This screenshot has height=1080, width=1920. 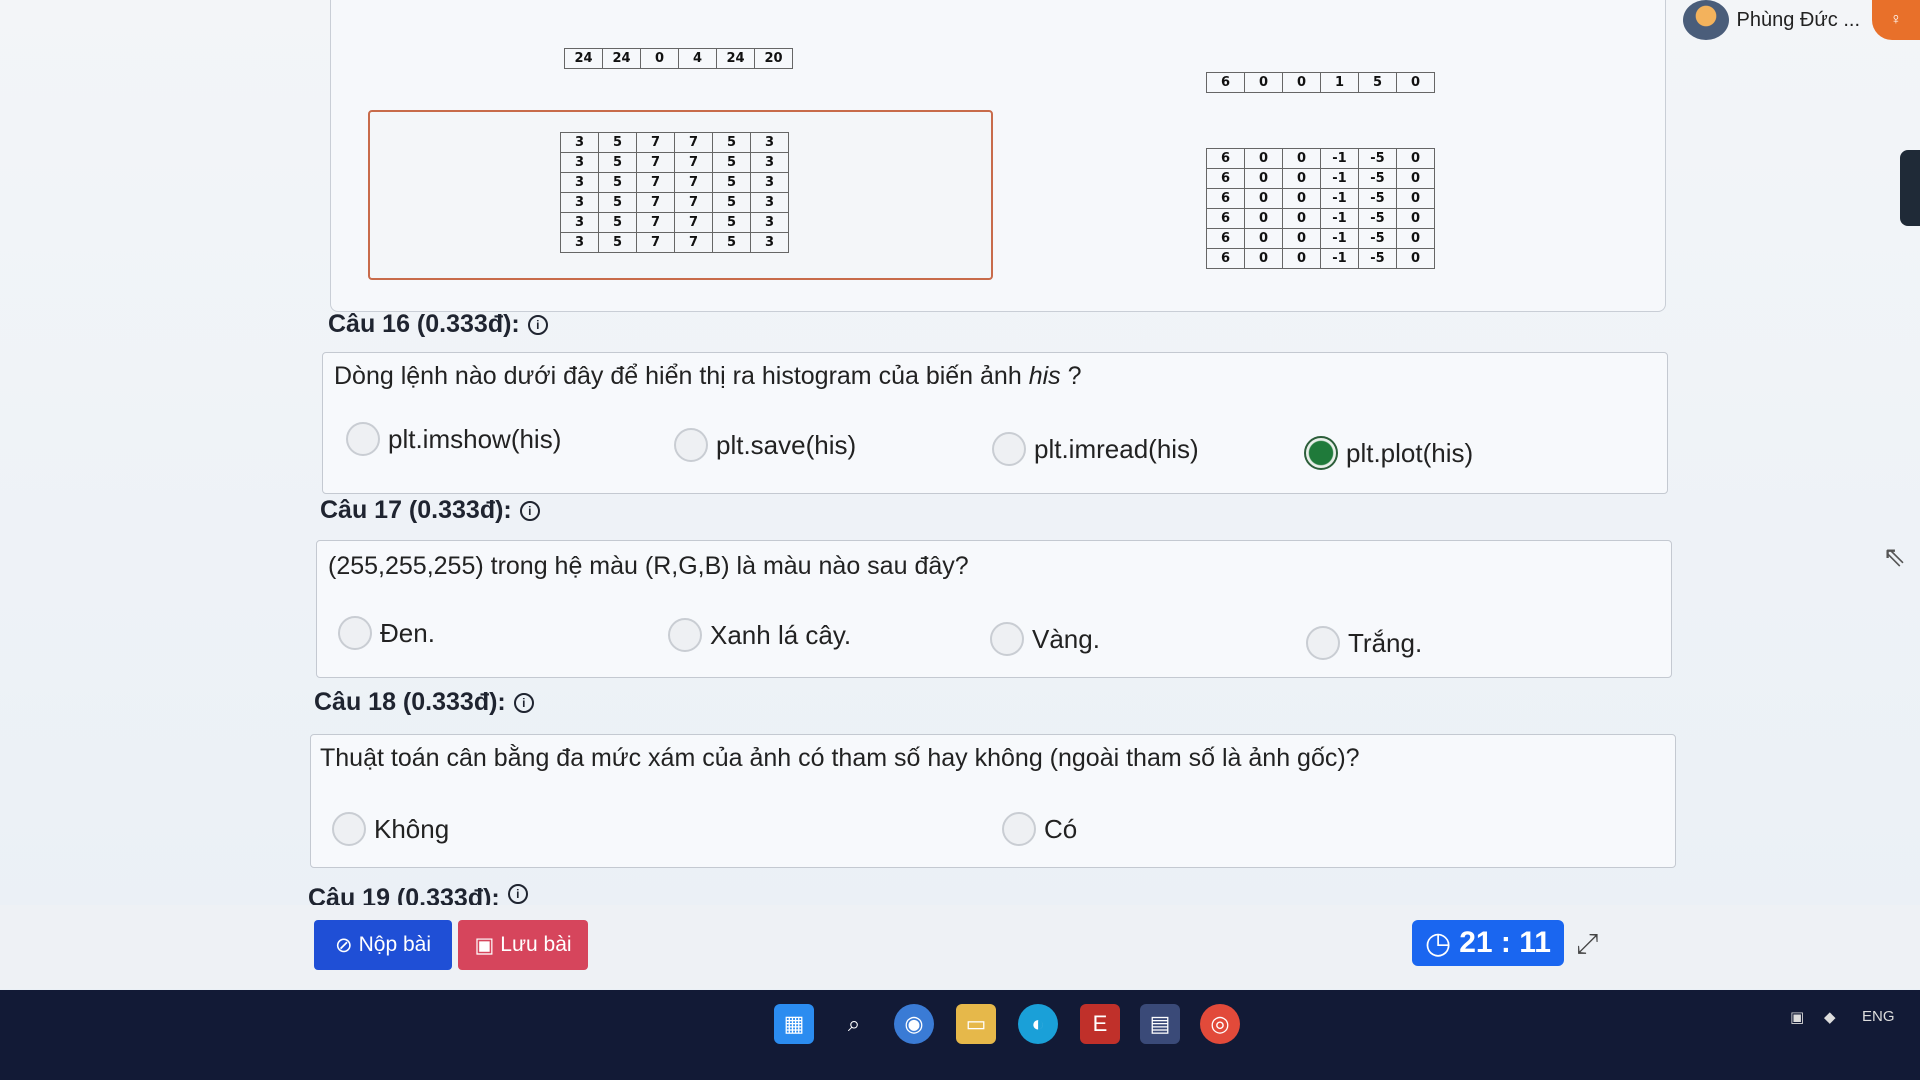 What do you see at coordinates (1100, 1024) in the screenshot?
I see `app-e-icon: E` at bounding box center [1100, 1024].